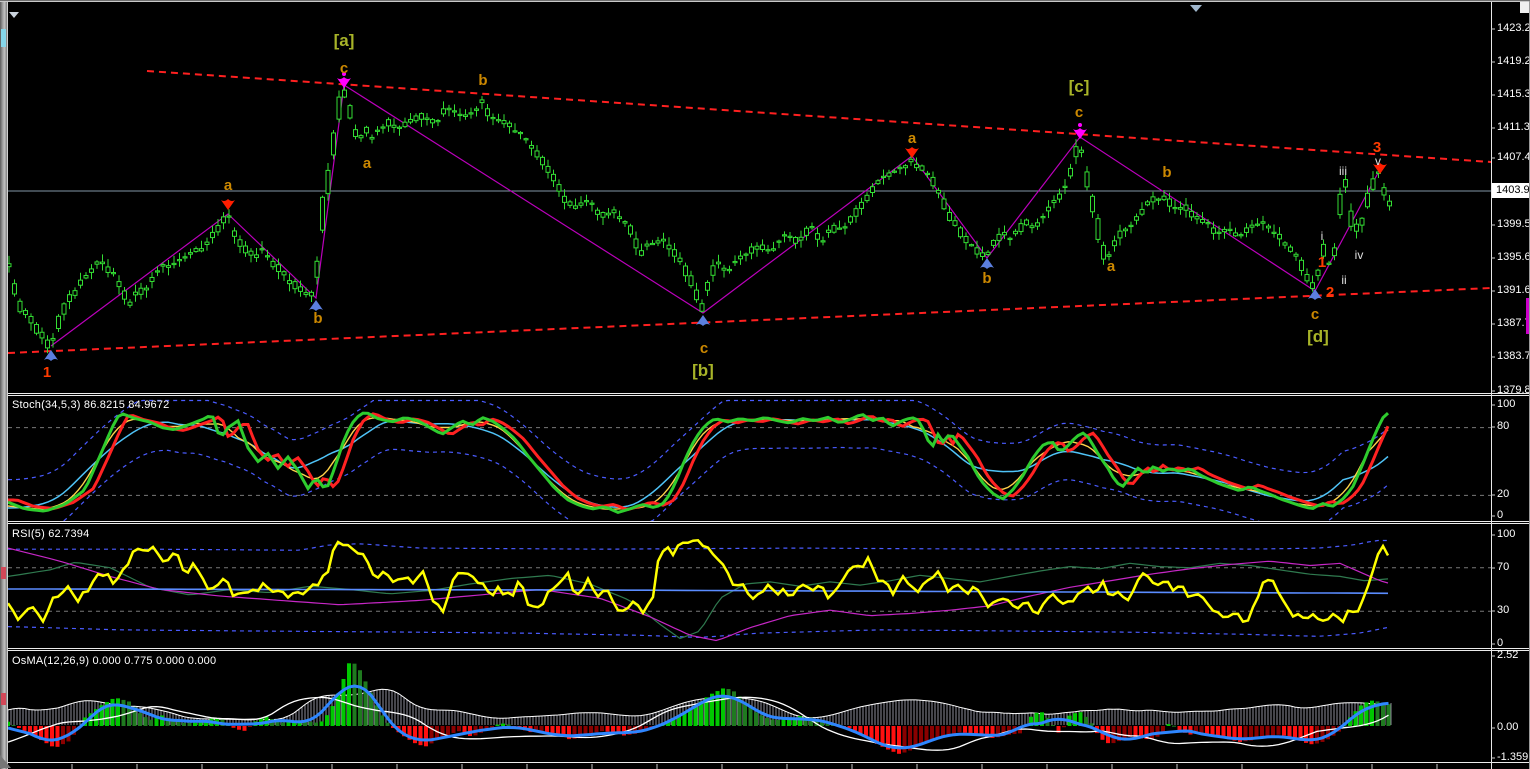  I want to click on wave-label: iii, so click(1343, 171).